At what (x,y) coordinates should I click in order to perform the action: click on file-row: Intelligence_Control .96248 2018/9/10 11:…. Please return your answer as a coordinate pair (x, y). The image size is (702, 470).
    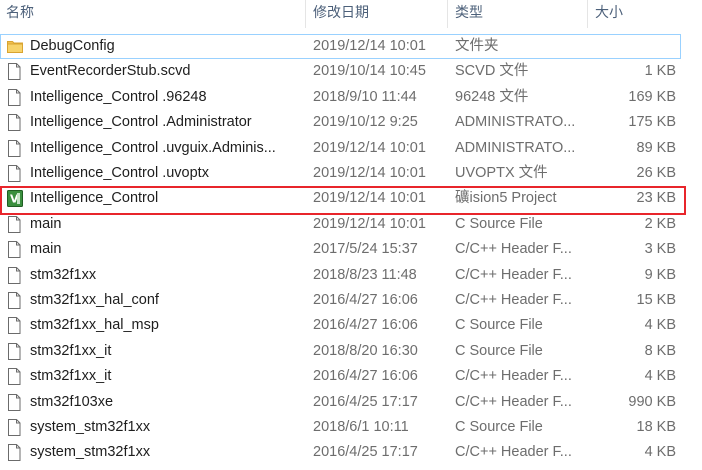
    Looking at the image, I should click on (351, 97).